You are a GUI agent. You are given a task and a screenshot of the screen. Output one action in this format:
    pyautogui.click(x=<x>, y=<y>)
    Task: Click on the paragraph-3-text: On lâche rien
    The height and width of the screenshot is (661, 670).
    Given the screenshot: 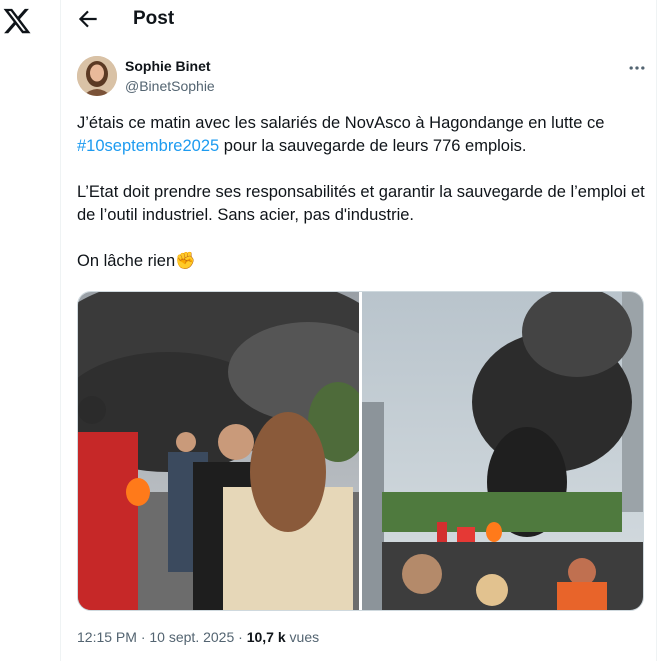 What is the action you would take?
    pyautogui.click(x=126, y=261)
    